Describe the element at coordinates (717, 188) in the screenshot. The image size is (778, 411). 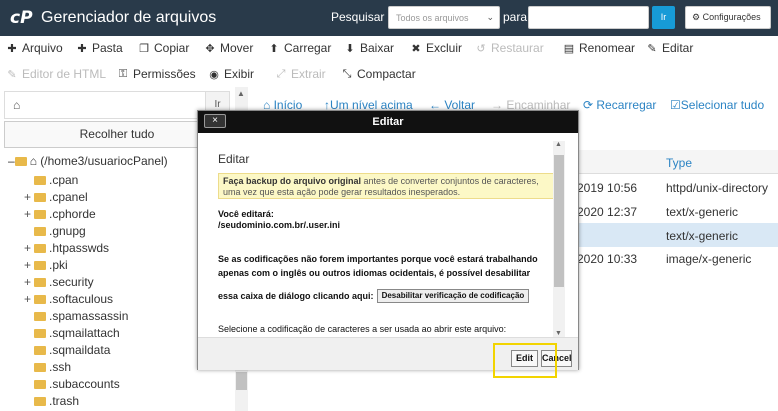
I see `row-type: httpd/unix-directory` at that location.